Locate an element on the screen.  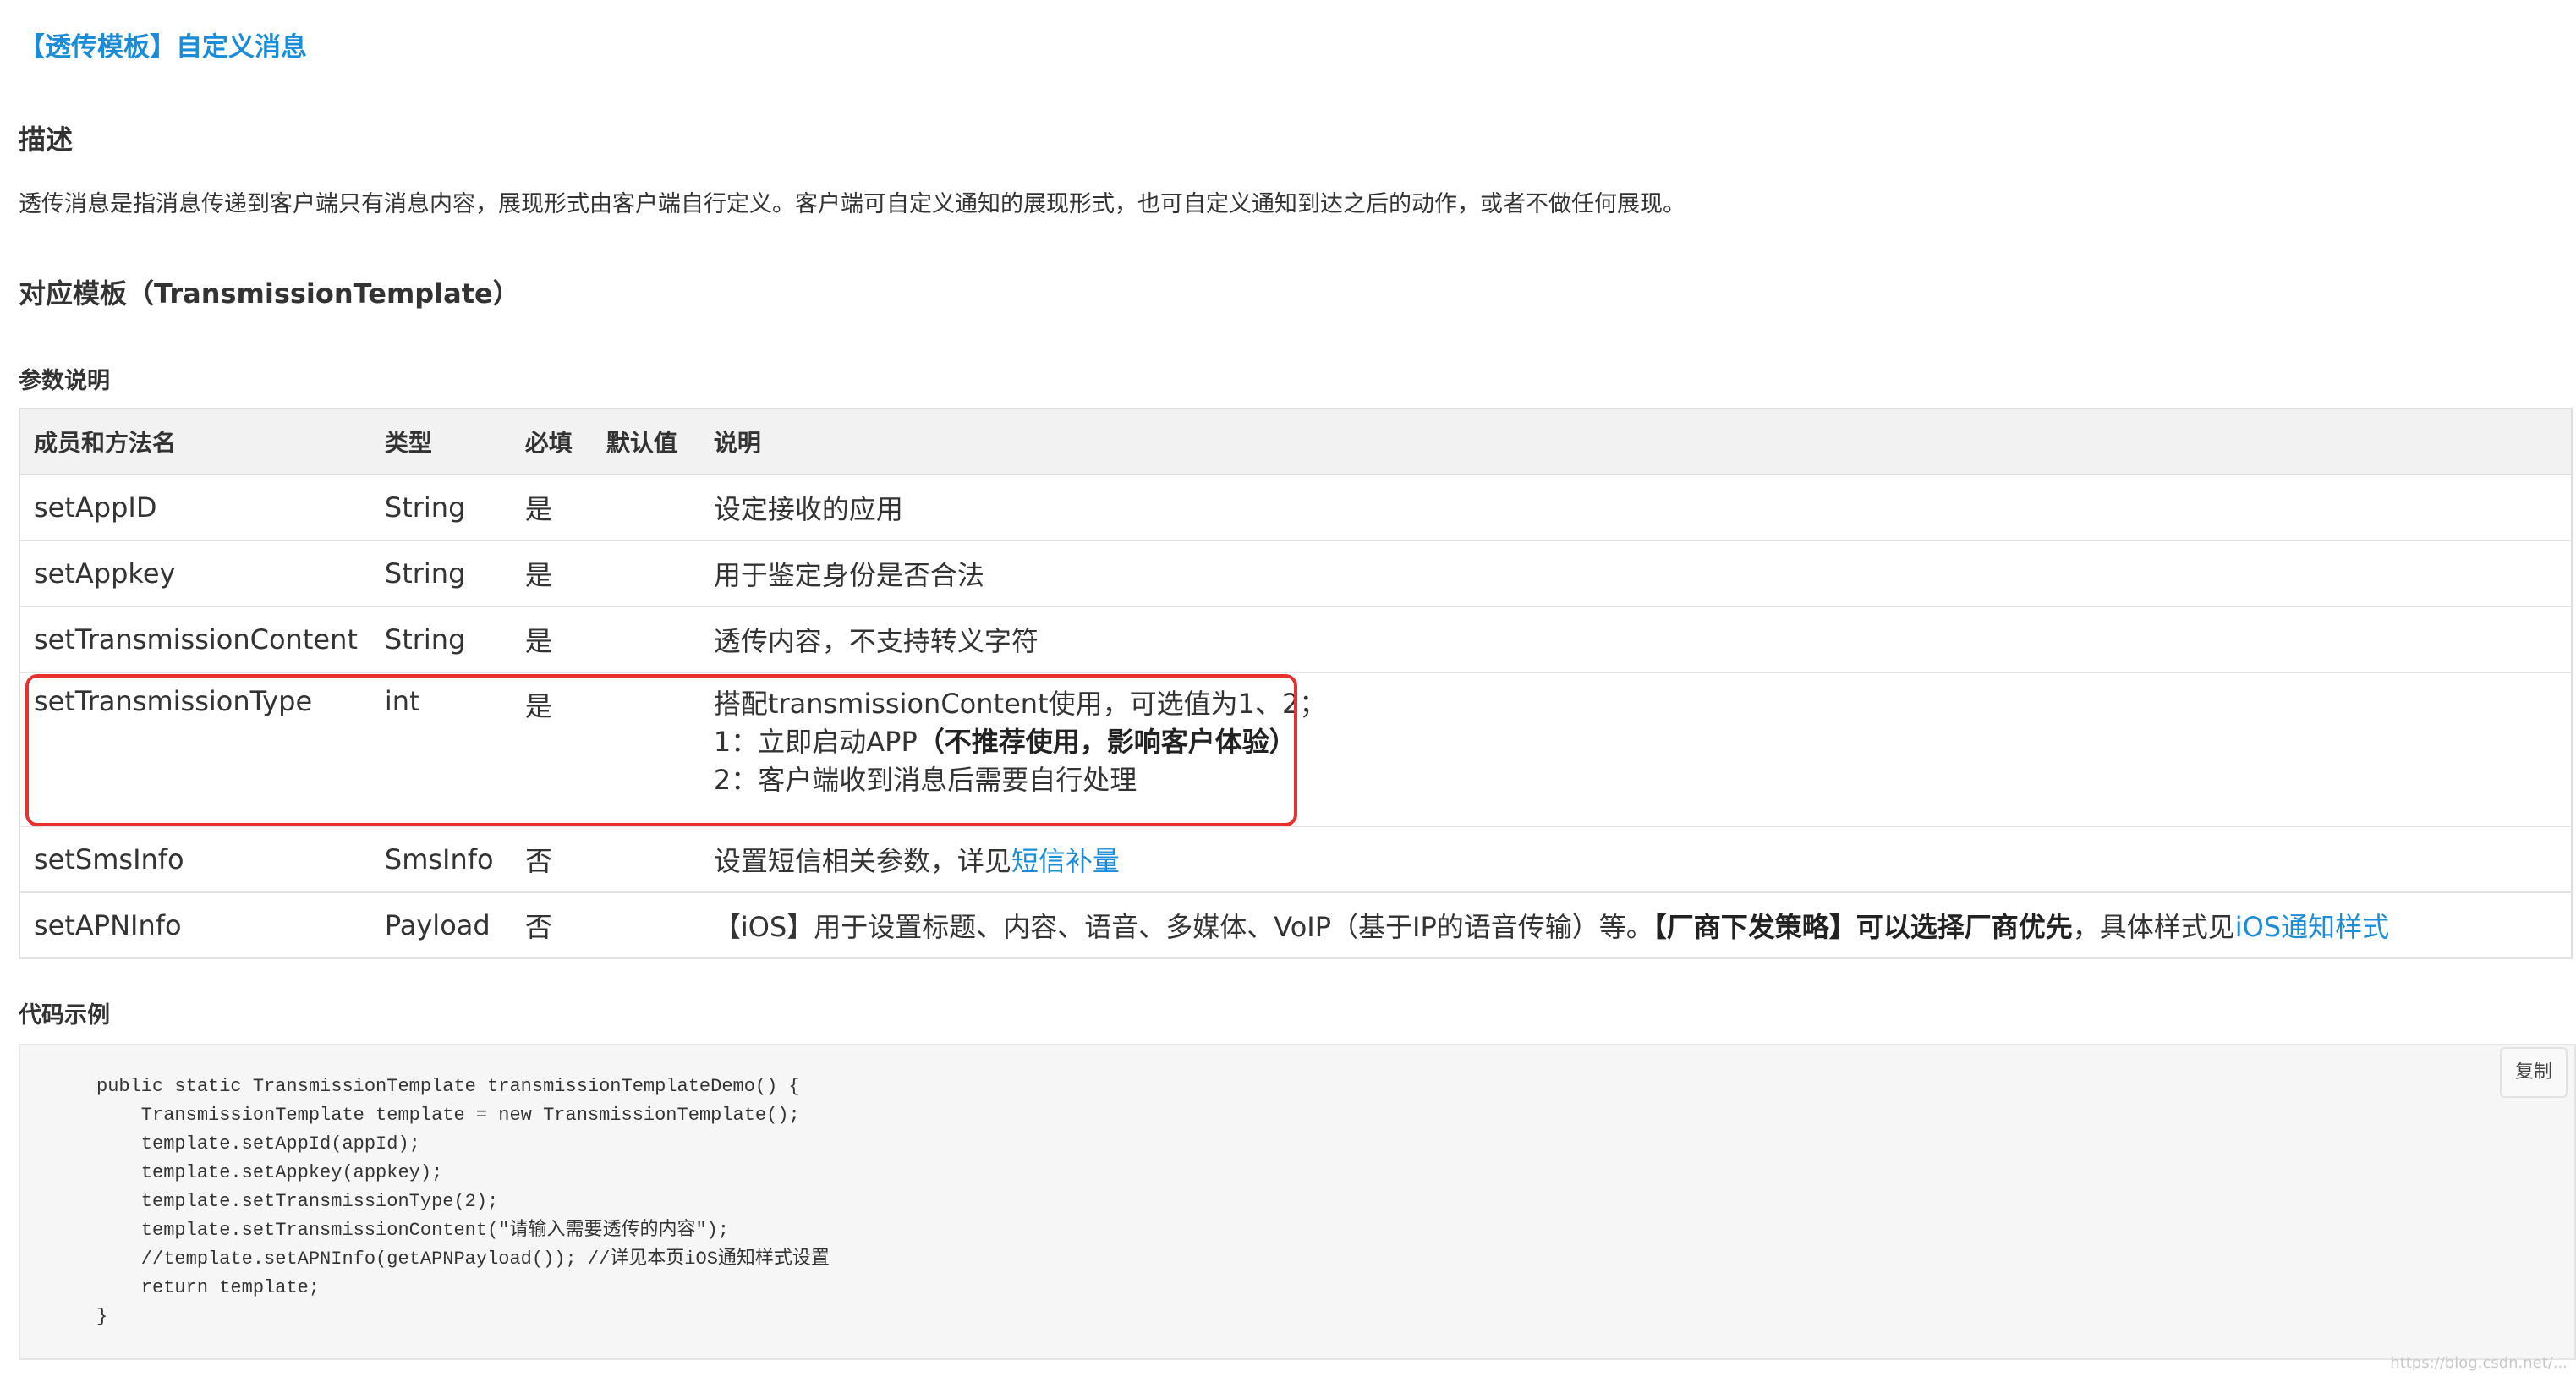
desc-text: 1：立即启动APP is located at coordinates (815, 742).